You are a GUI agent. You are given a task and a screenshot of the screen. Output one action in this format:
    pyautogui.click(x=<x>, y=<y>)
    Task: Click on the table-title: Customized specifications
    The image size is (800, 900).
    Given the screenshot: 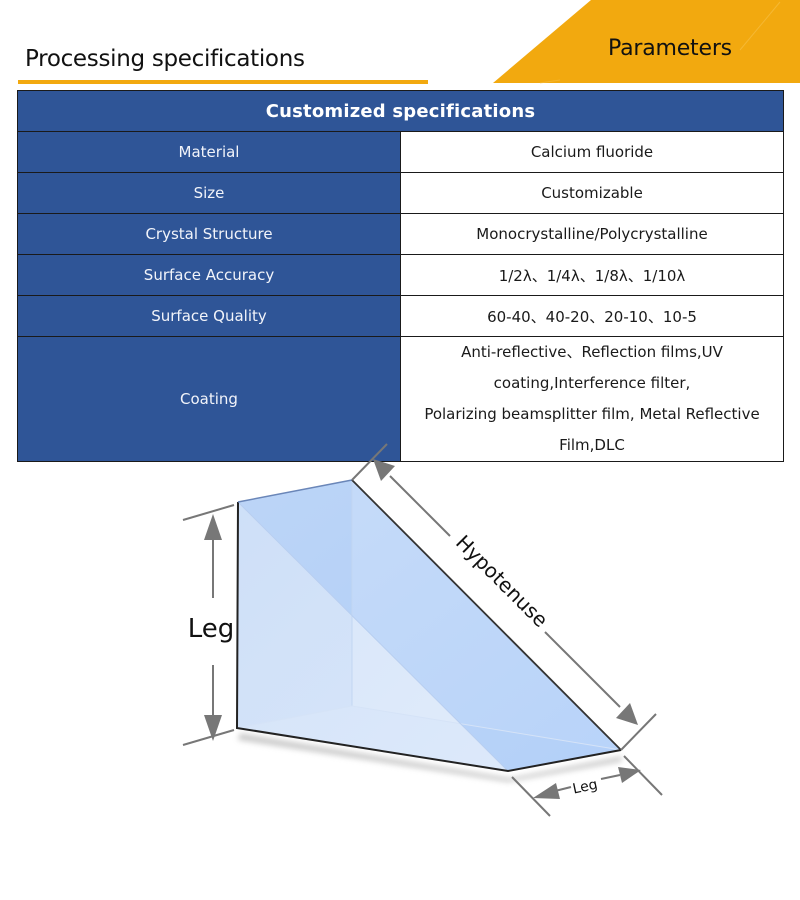 What is the action you would take?
    pyautogui.click(x=400, y=111)
    